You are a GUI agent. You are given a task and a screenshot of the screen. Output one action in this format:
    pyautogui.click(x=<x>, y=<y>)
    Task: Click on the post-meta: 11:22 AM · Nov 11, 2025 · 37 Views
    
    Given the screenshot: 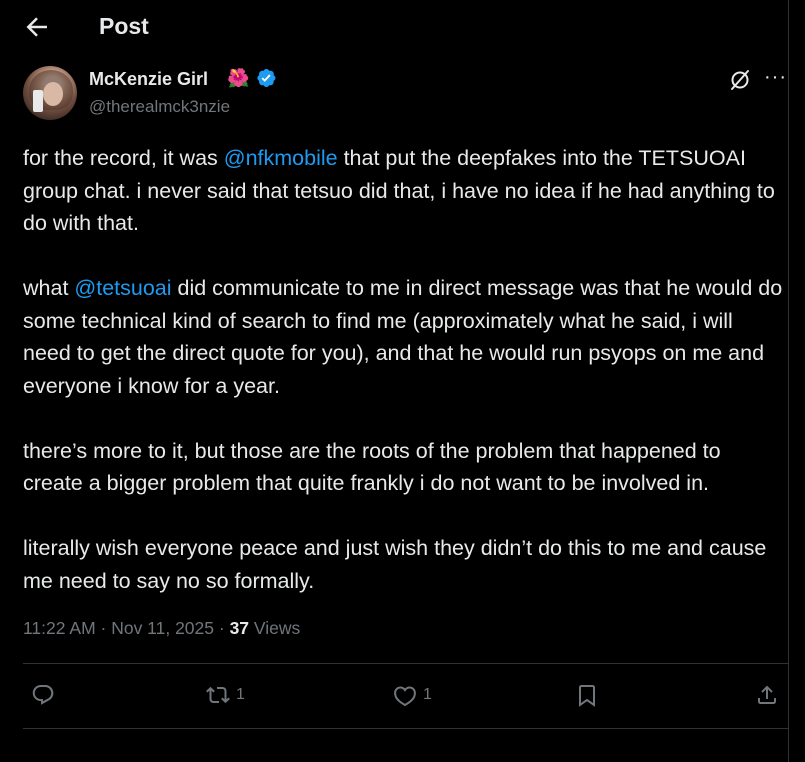 What is the action you would take?
    pyautogui.click(x=162, y=628)
    